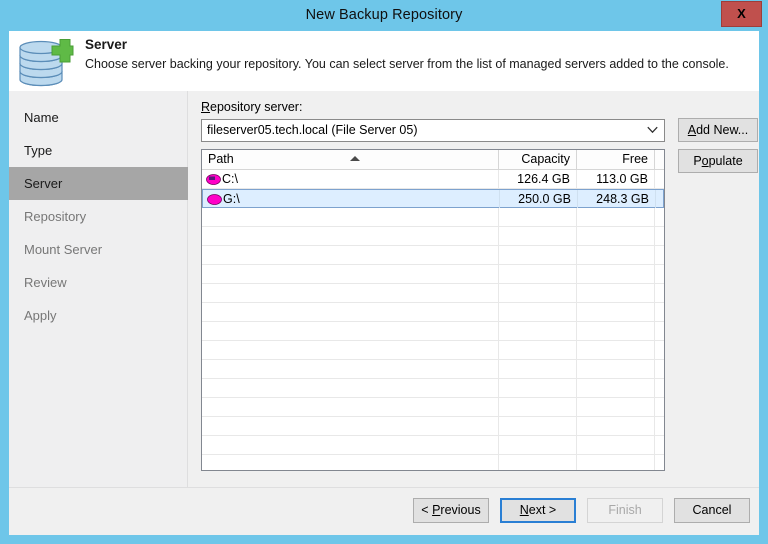 The height and width of the screenshot is (544, 768). What do you see at coordinates (433, 130) in the screenshot?
I see `repository-server-select: fileserver05.tech.local (File Server 05)` at bounding box center [433, 130].